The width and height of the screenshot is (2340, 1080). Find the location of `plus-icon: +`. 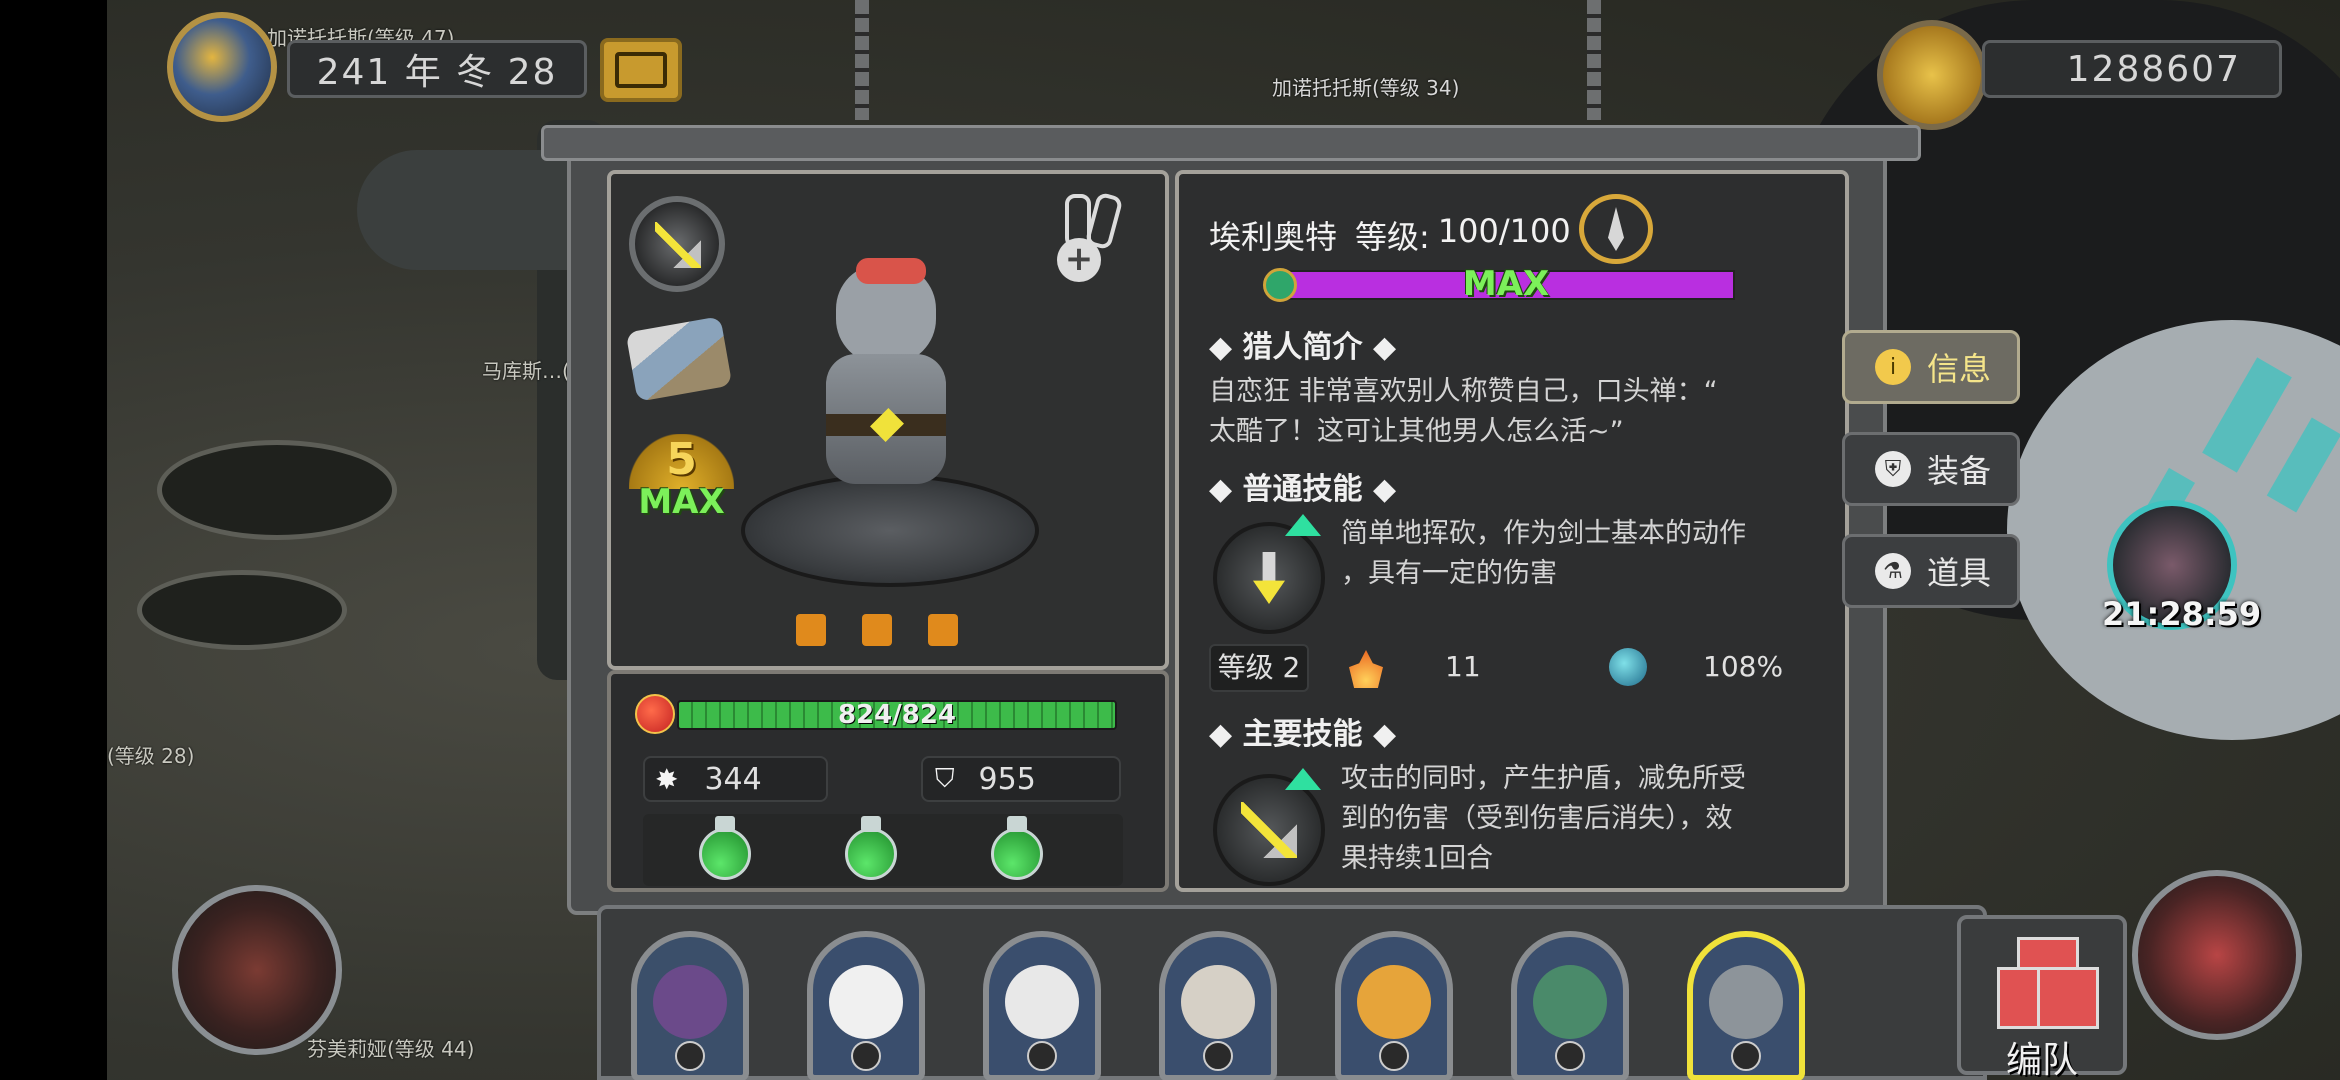

plus-icon: + is located at coordinates (1079, 260).